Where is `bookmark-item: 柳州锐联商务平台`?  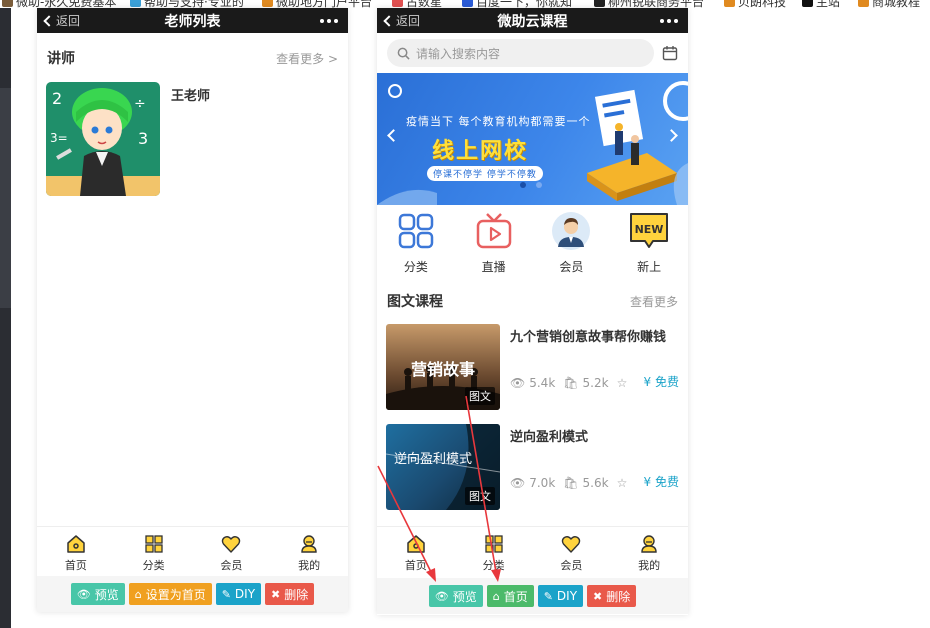 bookmark-item: 柳州锐联商务平台 is located at coordinates (649, 4).